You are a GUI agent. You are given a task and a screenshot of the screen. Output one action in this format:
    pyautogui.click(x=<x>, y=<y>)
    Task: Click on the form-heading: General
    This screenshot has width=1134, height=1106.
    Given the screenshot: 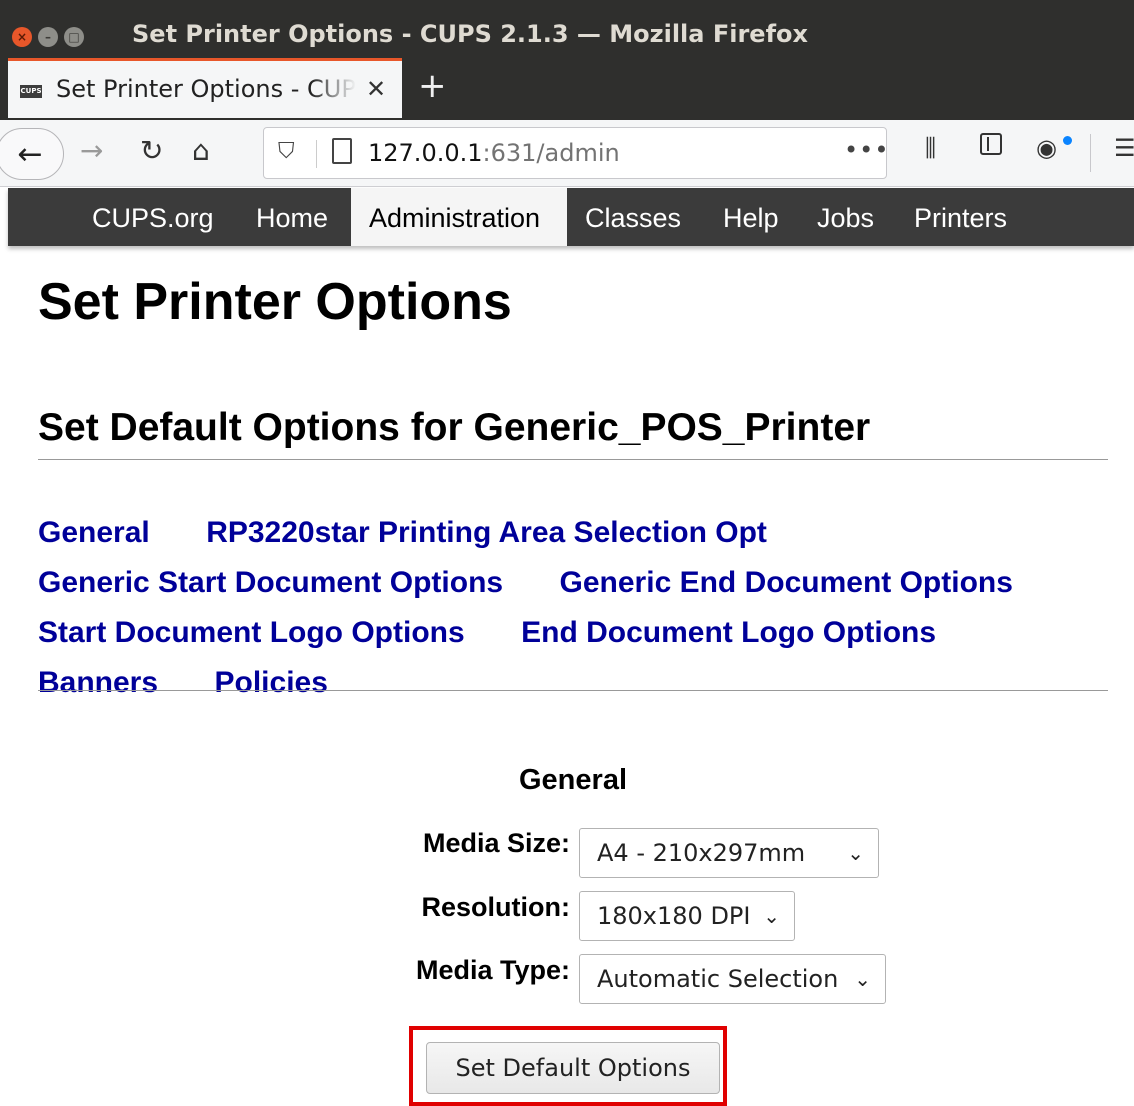 What is the action you would take?
    pyautogui.click(x=573, y=780)
    